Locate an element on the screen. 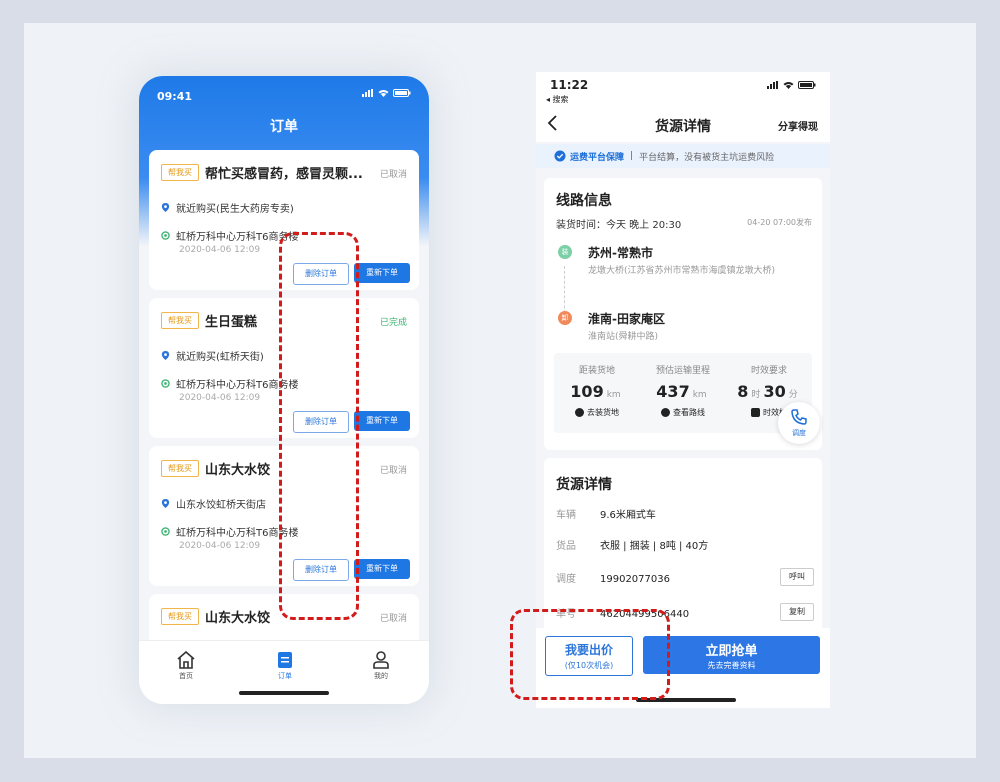  guarantee-banner: 运费平台保障 | 平台结算，没有被货主坑运费风险 is located at coordinates (683, 156).